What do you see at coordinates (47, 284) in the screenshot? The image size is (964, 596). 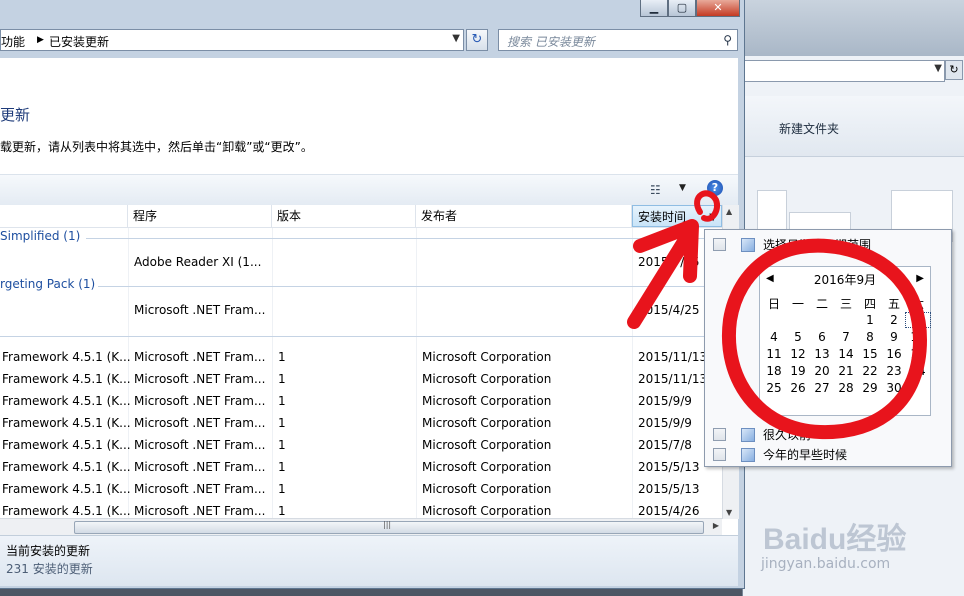 I see `group-header: rgeting Pack (1)` at bounding box center [47, 284].